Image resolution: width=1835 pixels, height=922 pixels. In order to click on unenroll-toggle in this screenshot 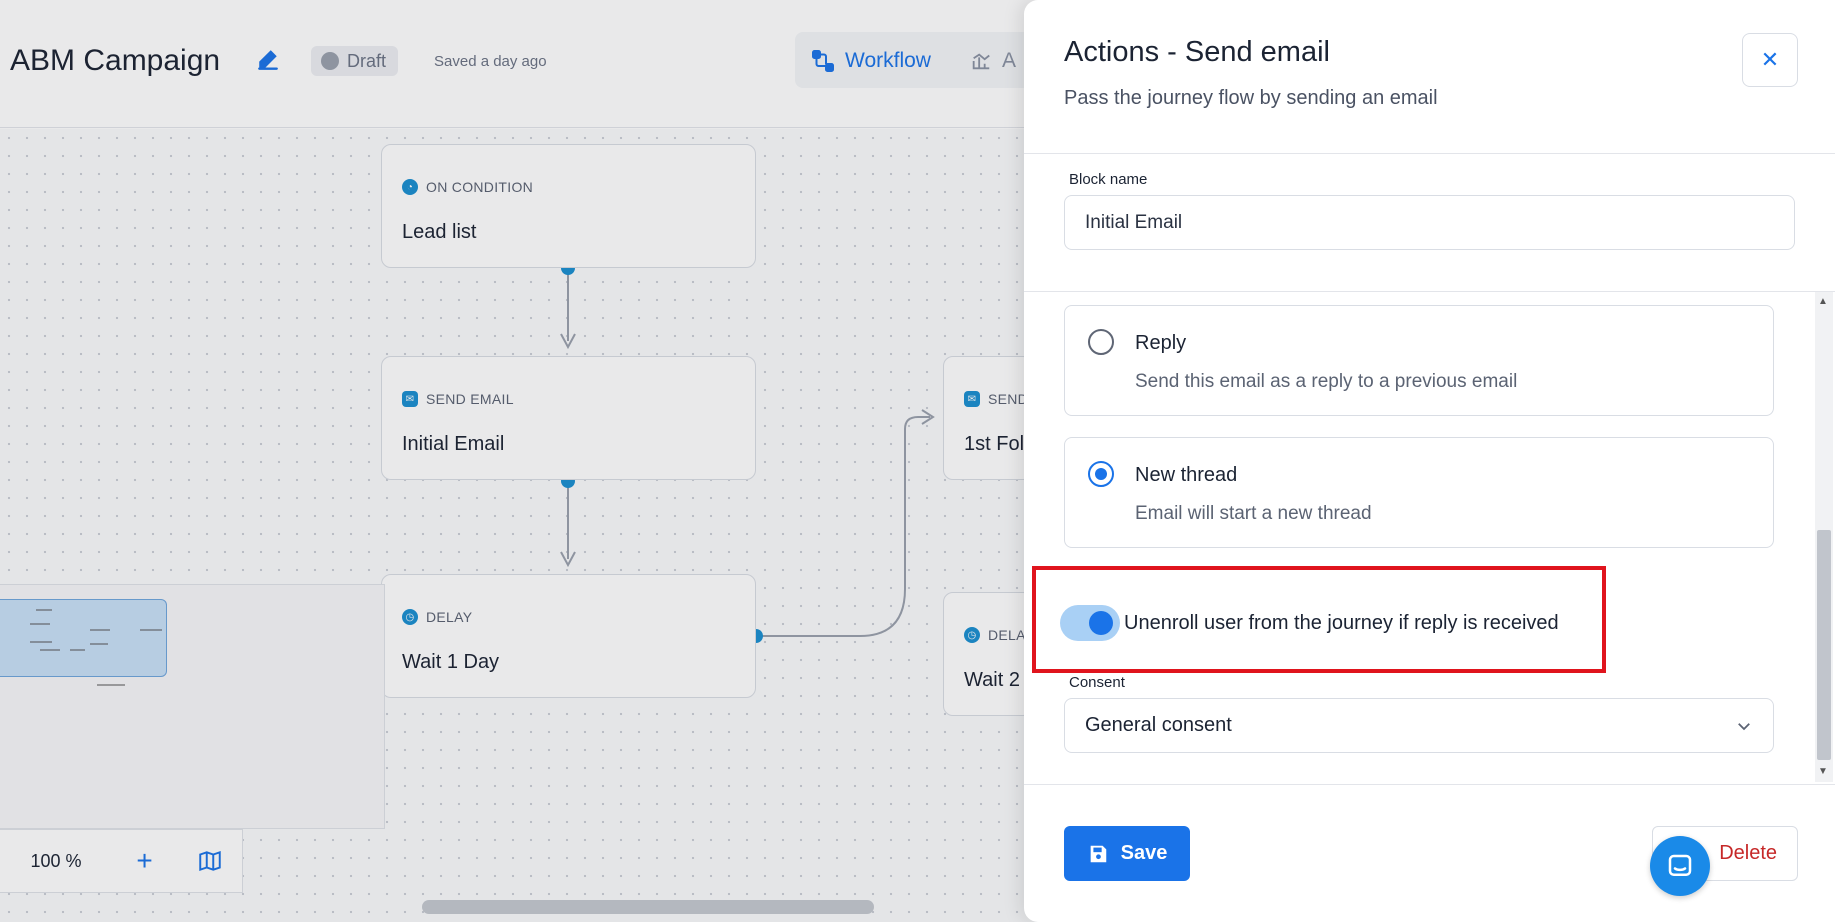, I will do `click(1090, 623)`.